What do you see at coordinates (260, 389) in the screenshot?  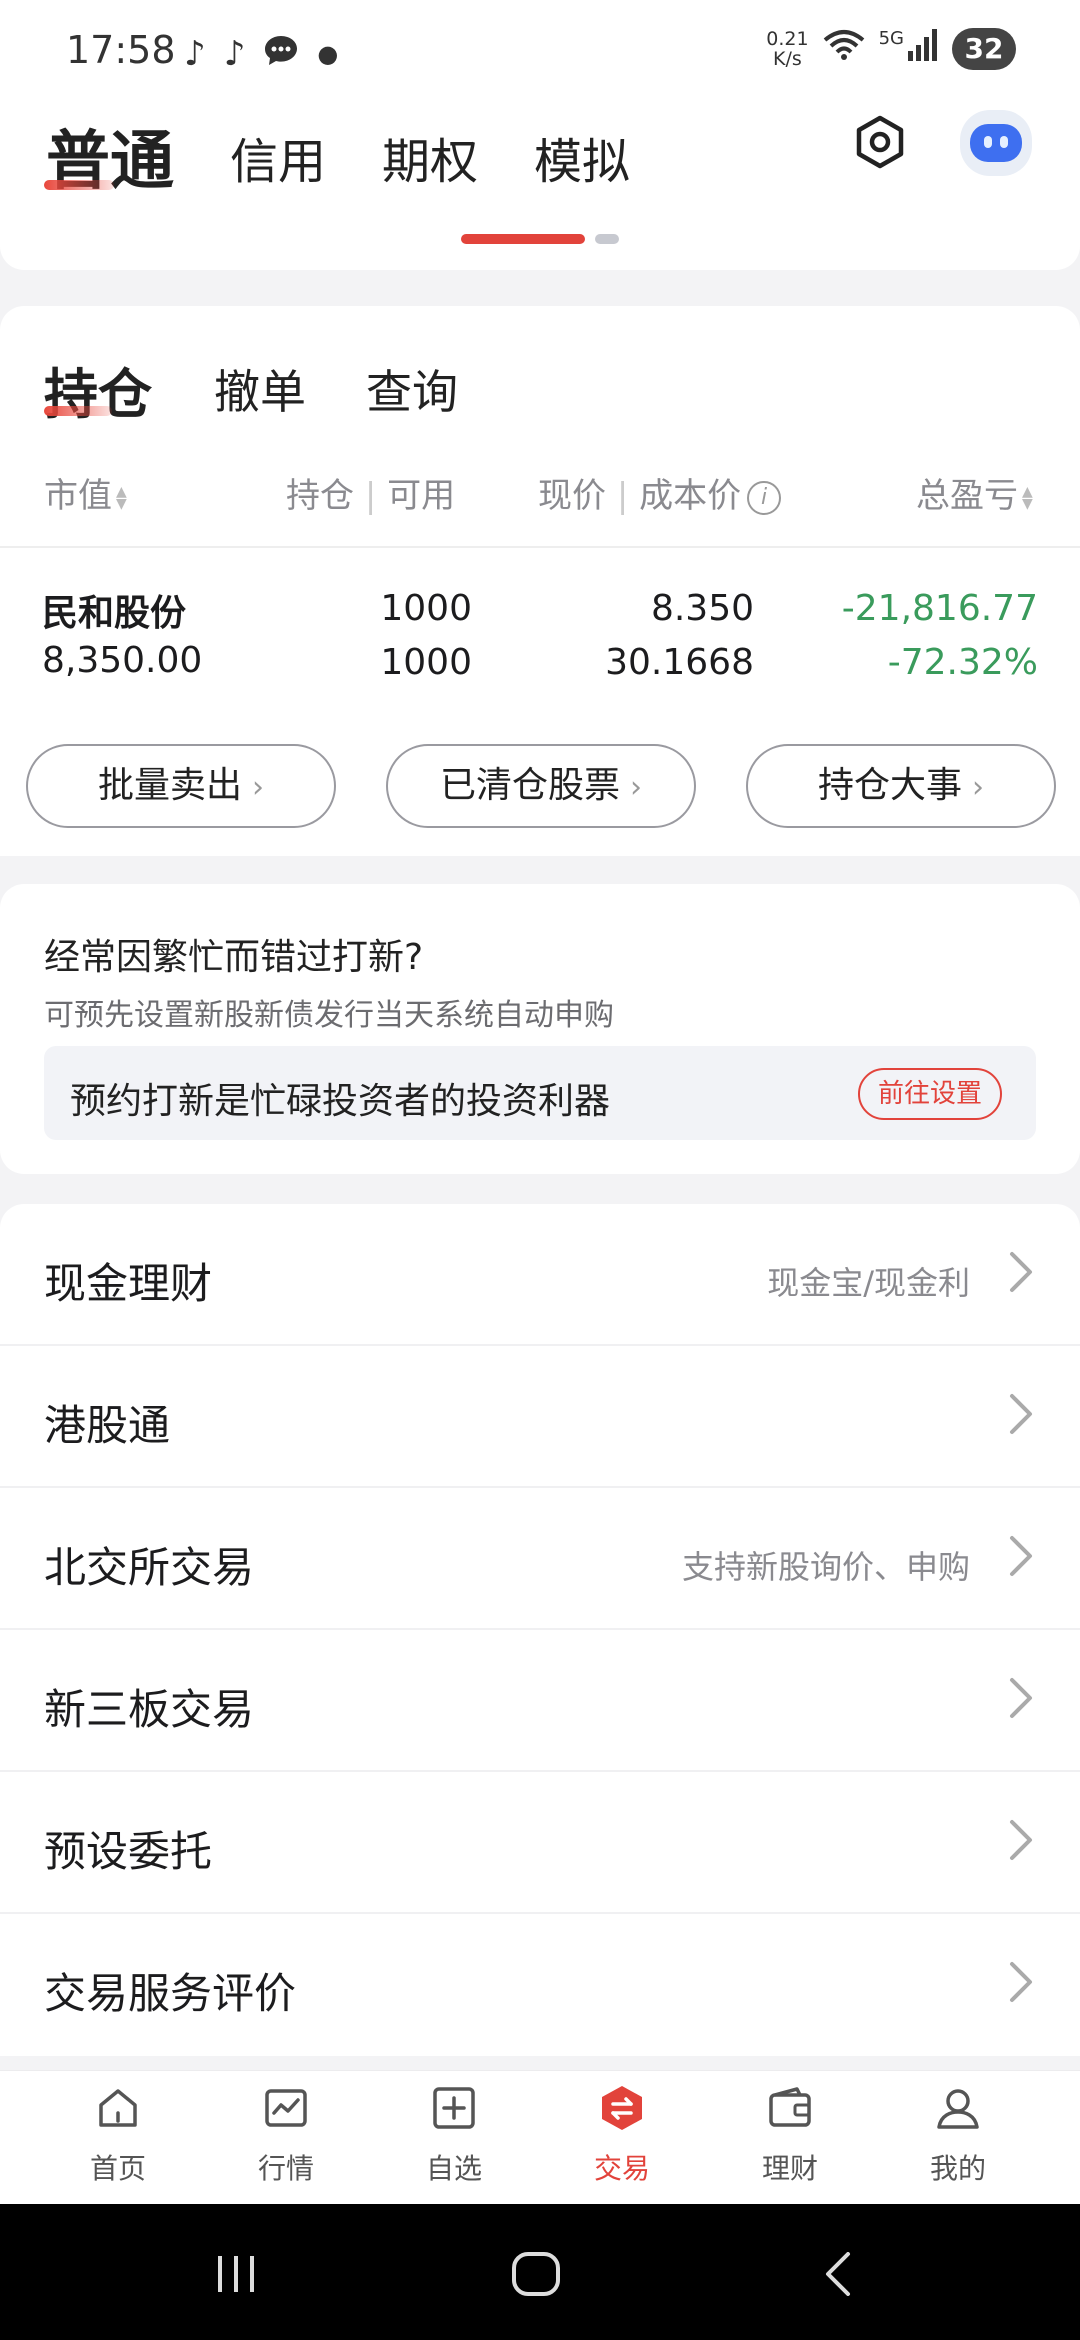 I see `tab-cancel-order: 撤单` at bounding box center [260, 389].